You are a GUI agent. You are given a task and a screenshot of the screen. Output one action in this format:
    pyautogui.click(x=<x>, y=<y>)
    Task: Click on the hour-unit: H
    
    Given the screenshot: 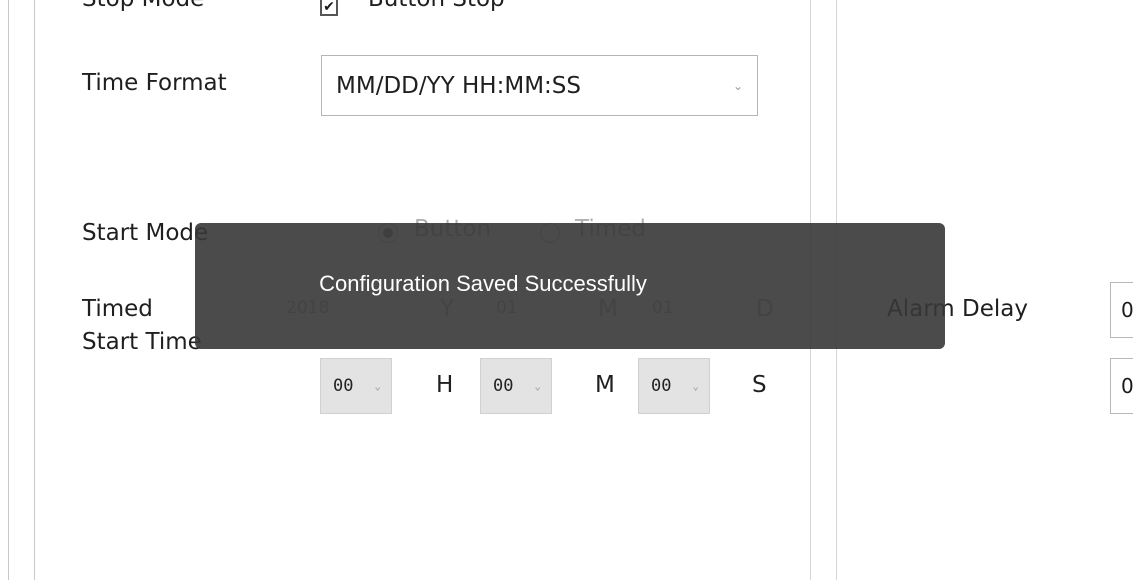 What is the action you would take?
    pyautogui.click(x=445, y=385)
    